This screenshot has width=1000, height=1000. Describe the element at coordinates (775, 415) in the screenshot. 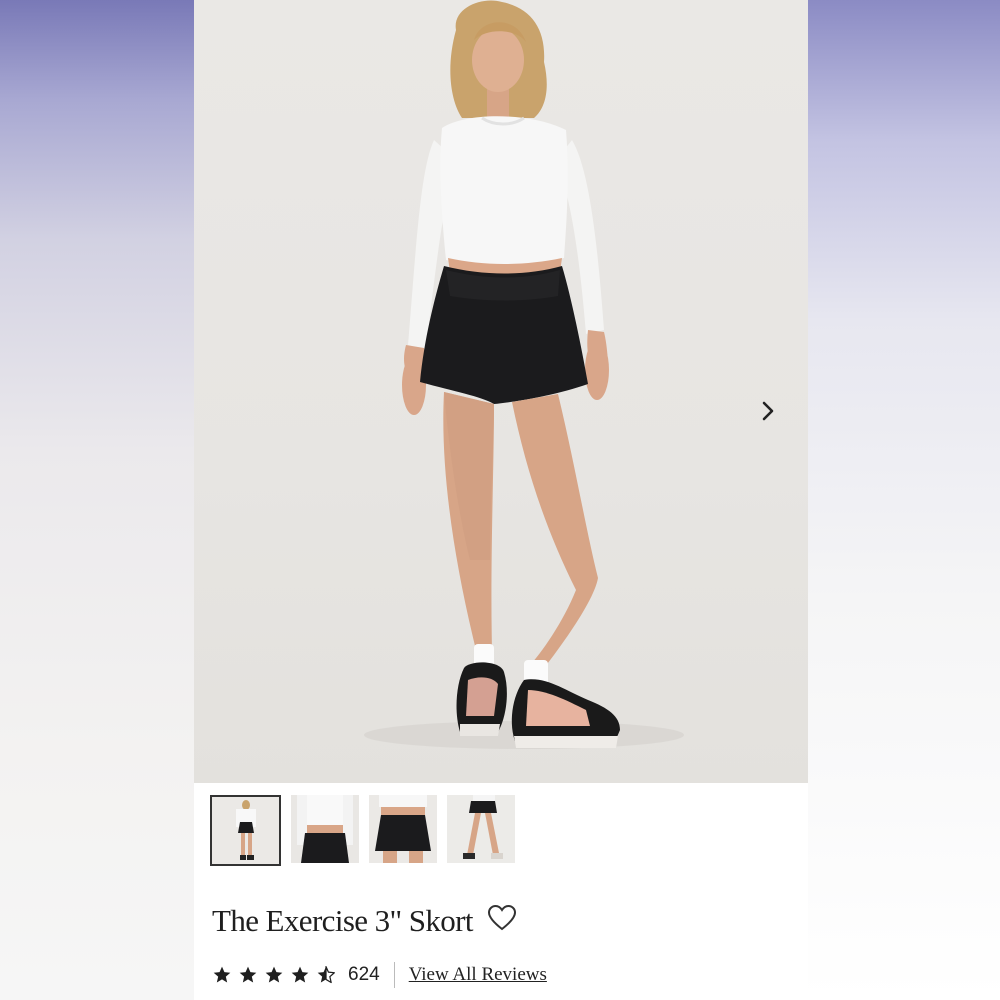

I see `next-image-button` at that location.